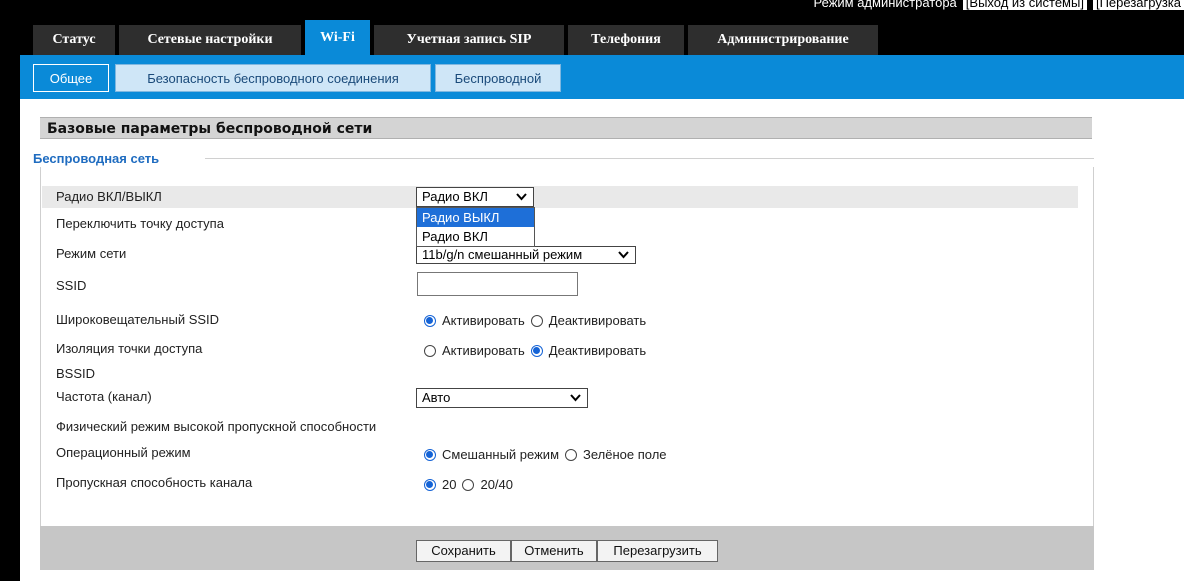 Image resolution: width=1184 pixels, height=581 pixels. Describe the element at coordinates (566, 128) in the screenshot. I see `section-title: Базовые параметры беспроводной сети` at that location.